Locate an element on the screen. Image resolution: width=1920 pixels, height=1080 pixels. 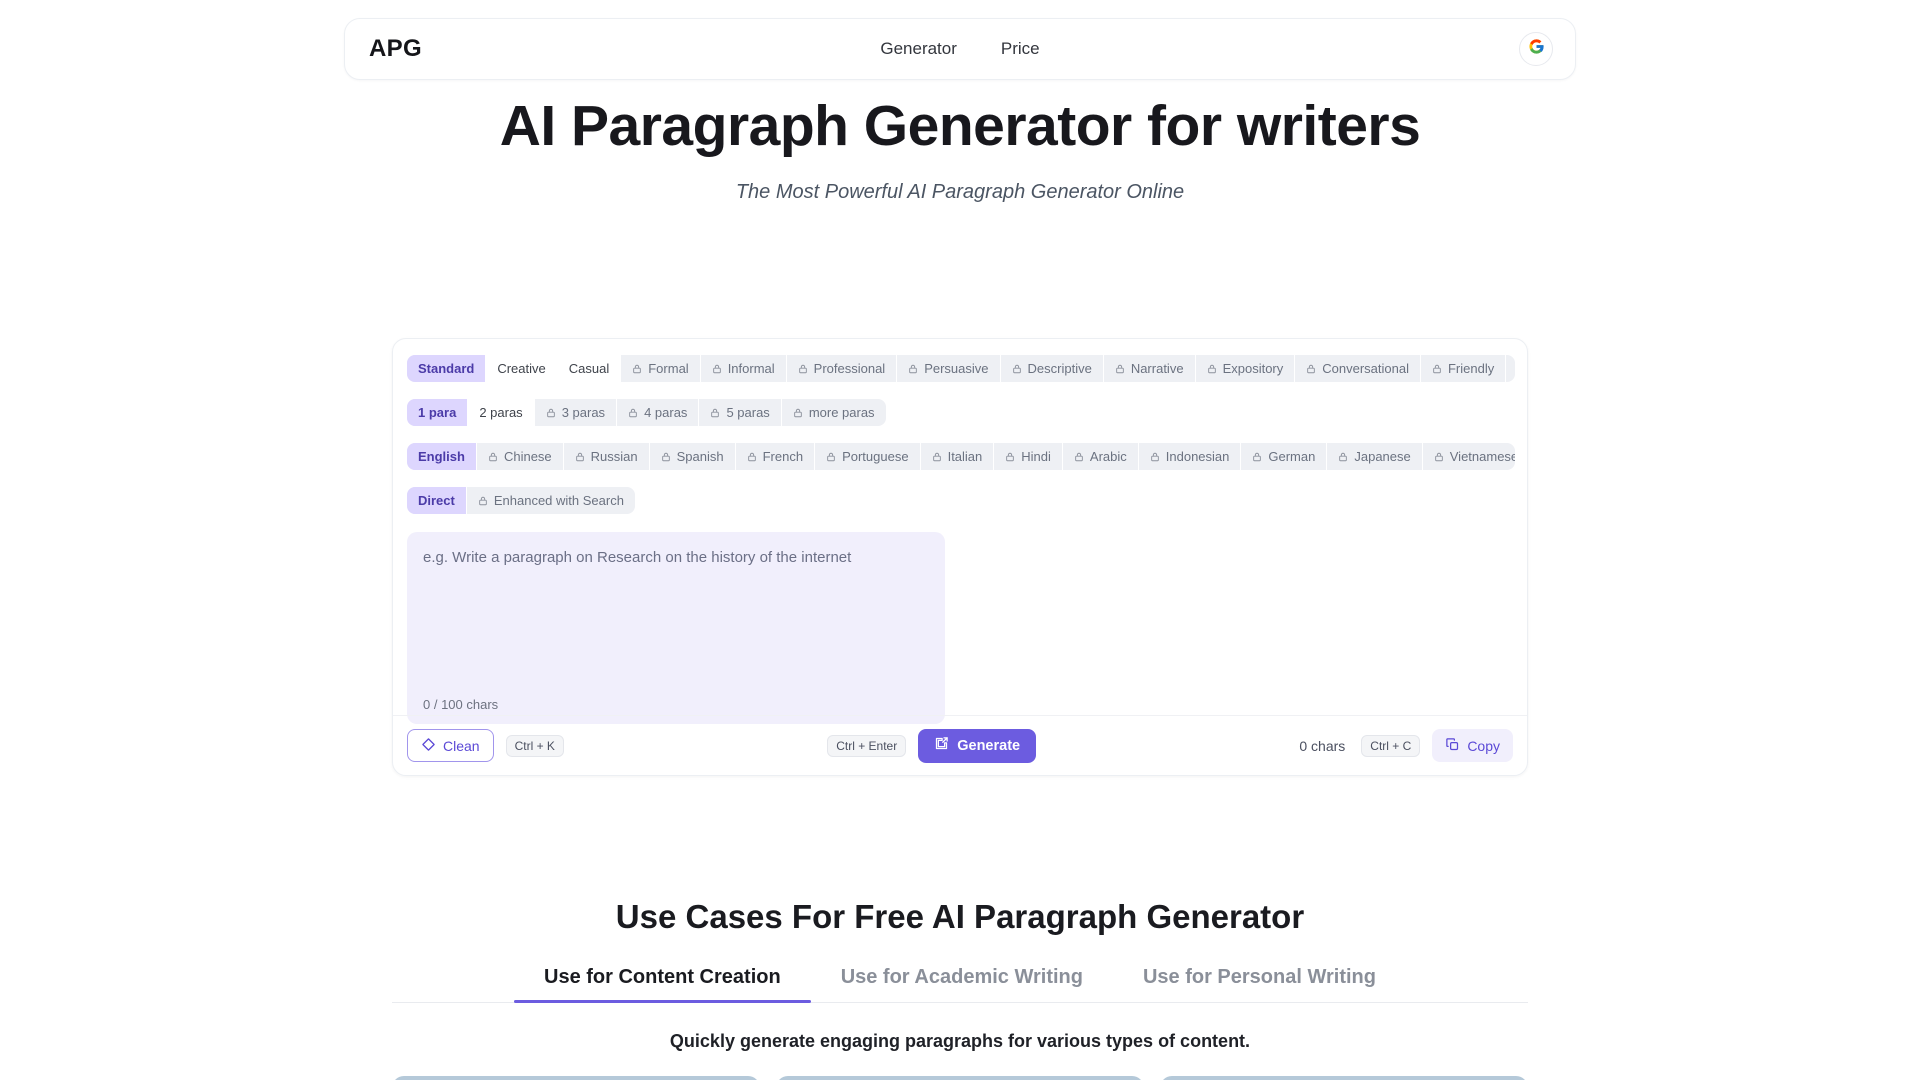
nav-item-price: Price is located at coordinates (1020, 49).